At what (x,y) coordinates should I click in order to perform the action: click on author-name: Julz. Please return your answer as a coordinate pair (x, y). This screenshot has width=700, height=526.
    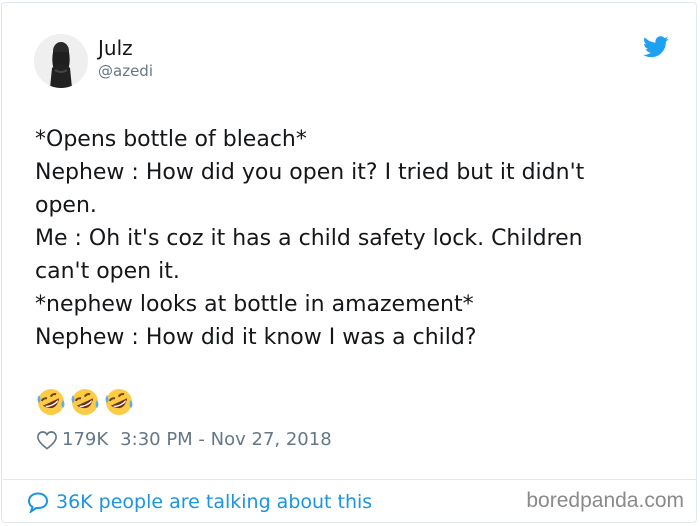
    Looking at the image, I should click on (115, 48).